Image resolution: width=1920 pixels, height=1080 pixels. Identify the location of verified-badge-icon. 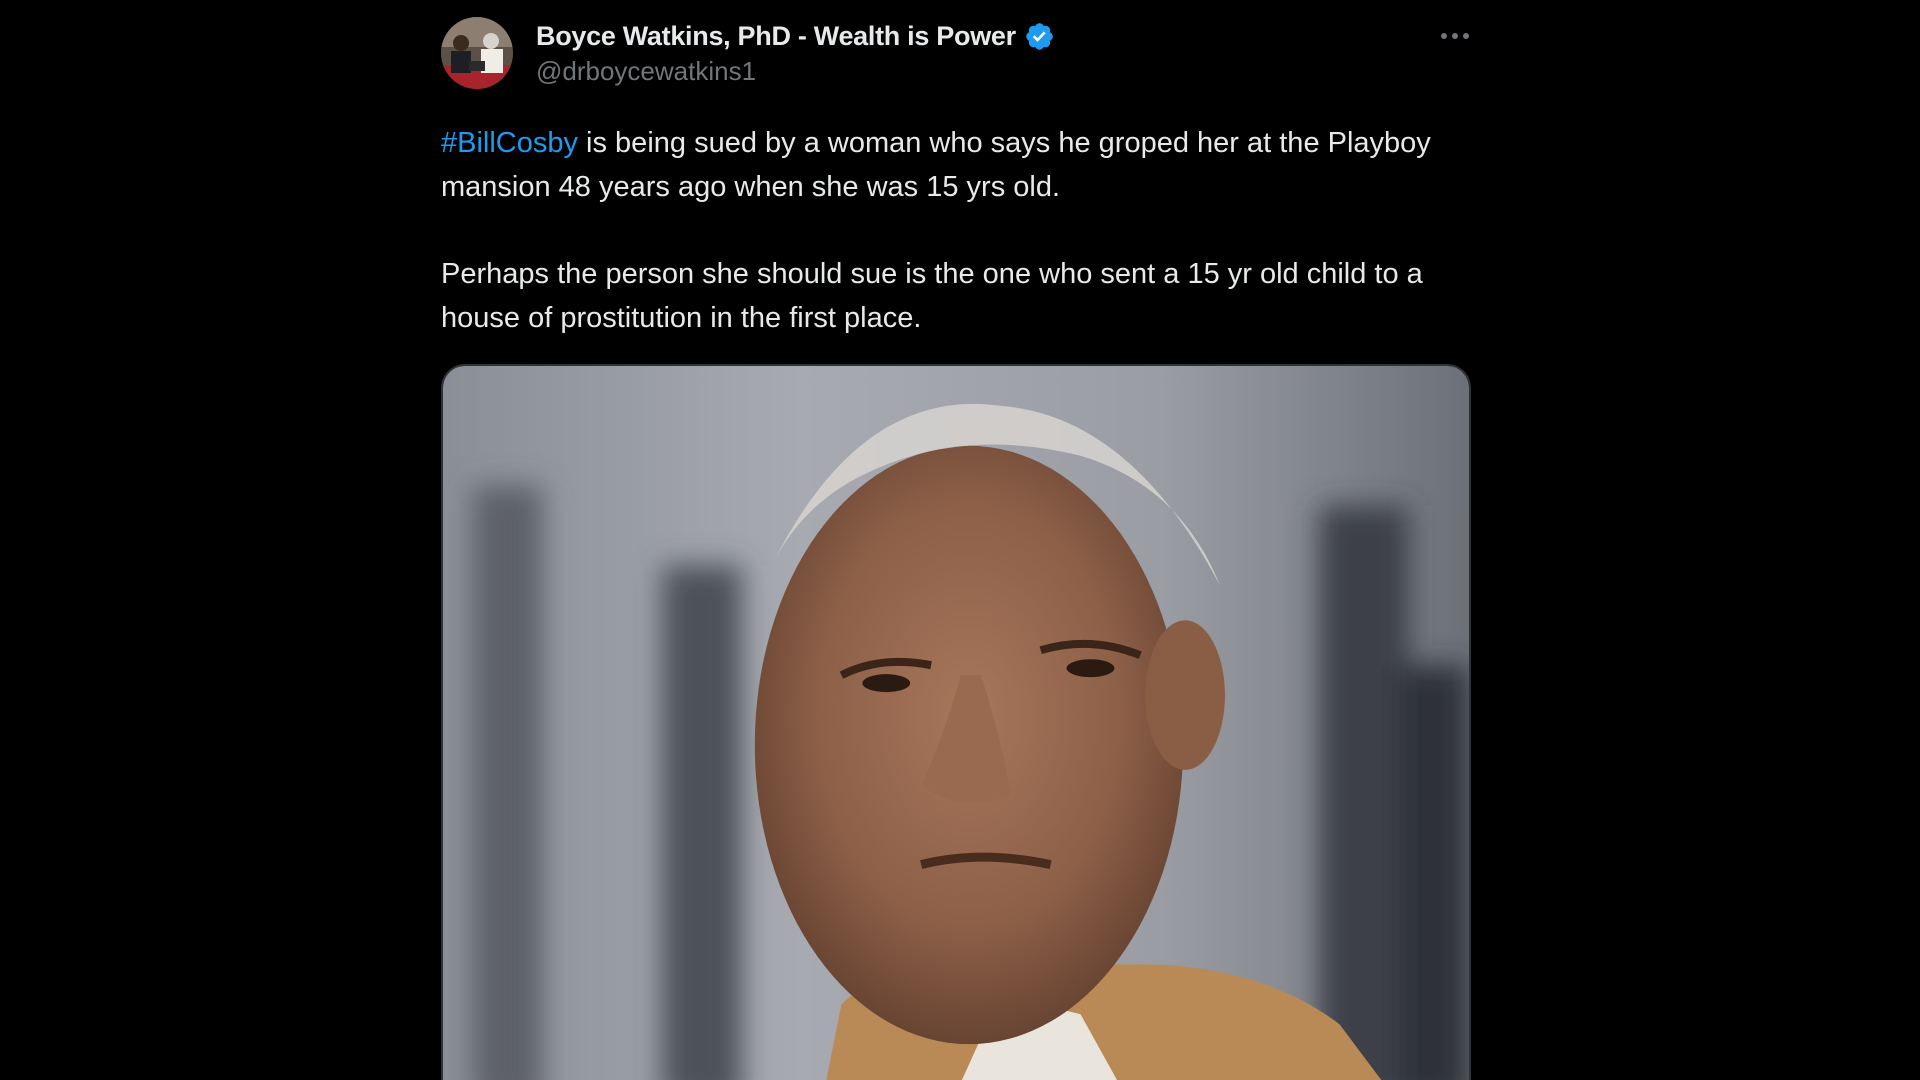
(1039, 36).